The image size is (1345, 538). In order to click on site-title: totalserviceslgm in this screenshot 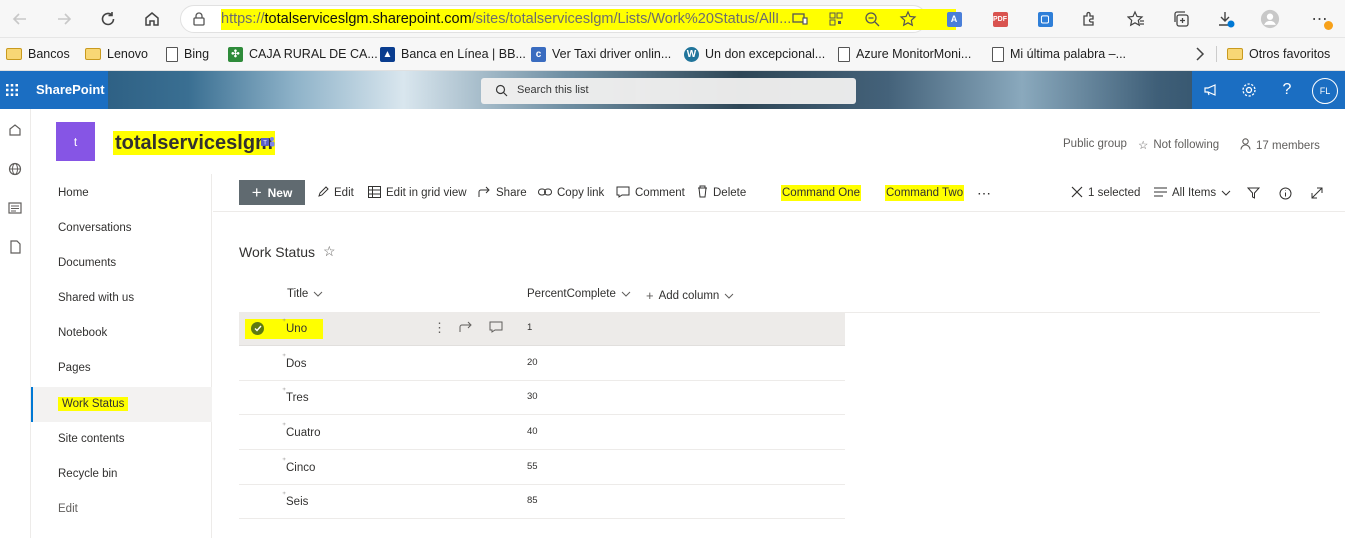, I will do `click(194, 143)`.